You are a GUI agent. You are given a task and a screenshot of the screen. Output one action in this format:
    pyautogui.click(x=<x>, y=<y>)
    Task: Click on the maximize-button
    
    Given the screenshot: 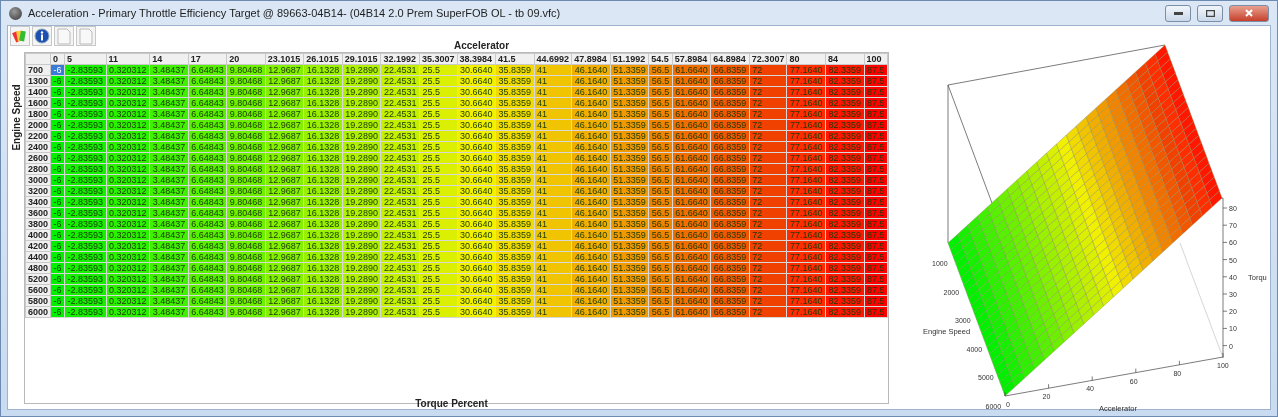 What is the action you would take?
    pyautogui.click(x=1210, y=13)
    